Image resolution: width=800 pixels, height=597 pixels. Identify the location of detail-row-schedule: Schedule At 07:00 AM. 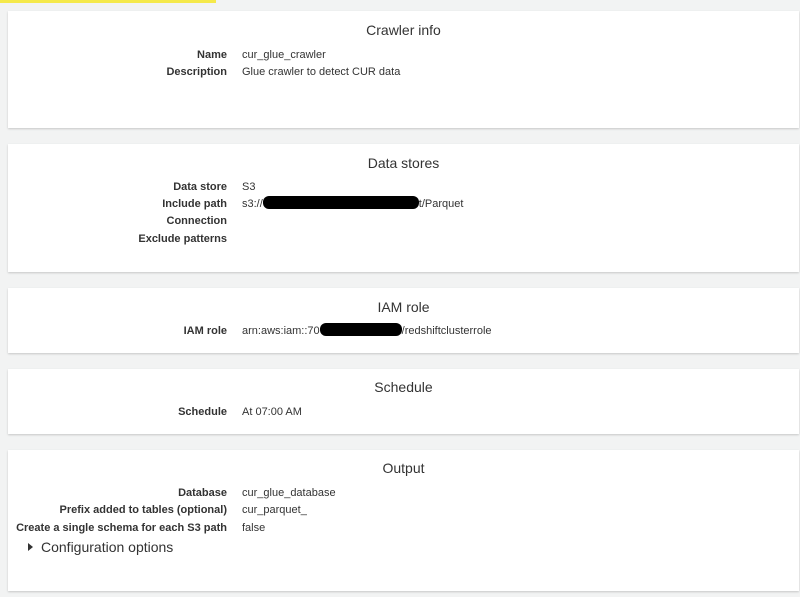
(403, 412).